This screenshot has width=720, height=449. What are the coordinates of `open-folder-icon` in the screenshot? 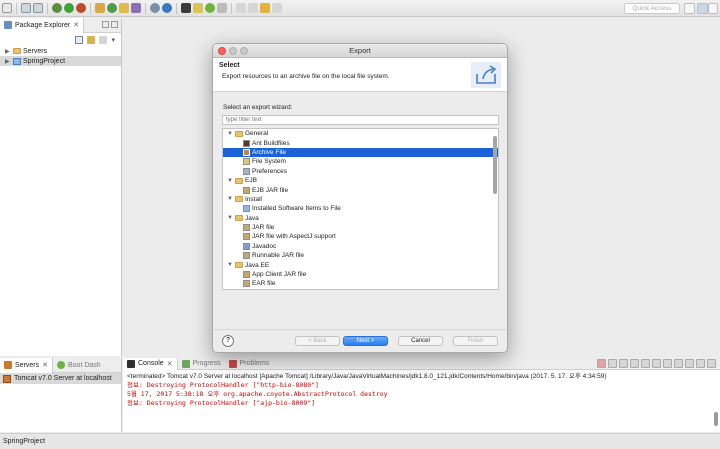 It's located at (124, 8).